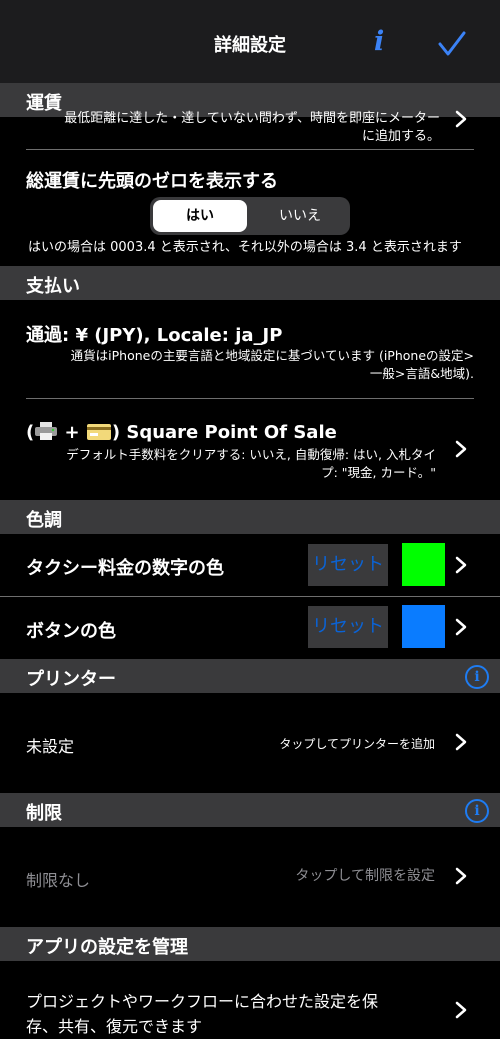 The width and height of the screenshot is (500, 1039). Describe the element at coordinates (272, 355) in the screenshot. I see `currency-note-line1: 通貨はiPhoneの主要言語と地域設定に基づいています (iPhoneの設定>` at that location.